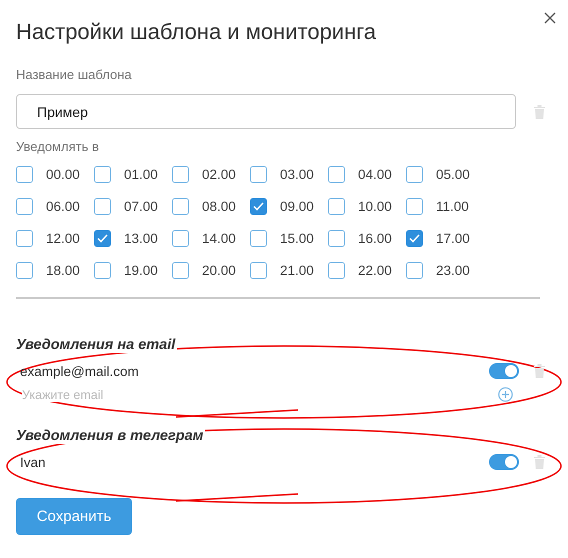 Image resolution: width=568 pixels, height=558 pixels. Describe the element at coordinates (80, 371) in the screenshot. I see `recipient-text: example@mail.com` at that location.